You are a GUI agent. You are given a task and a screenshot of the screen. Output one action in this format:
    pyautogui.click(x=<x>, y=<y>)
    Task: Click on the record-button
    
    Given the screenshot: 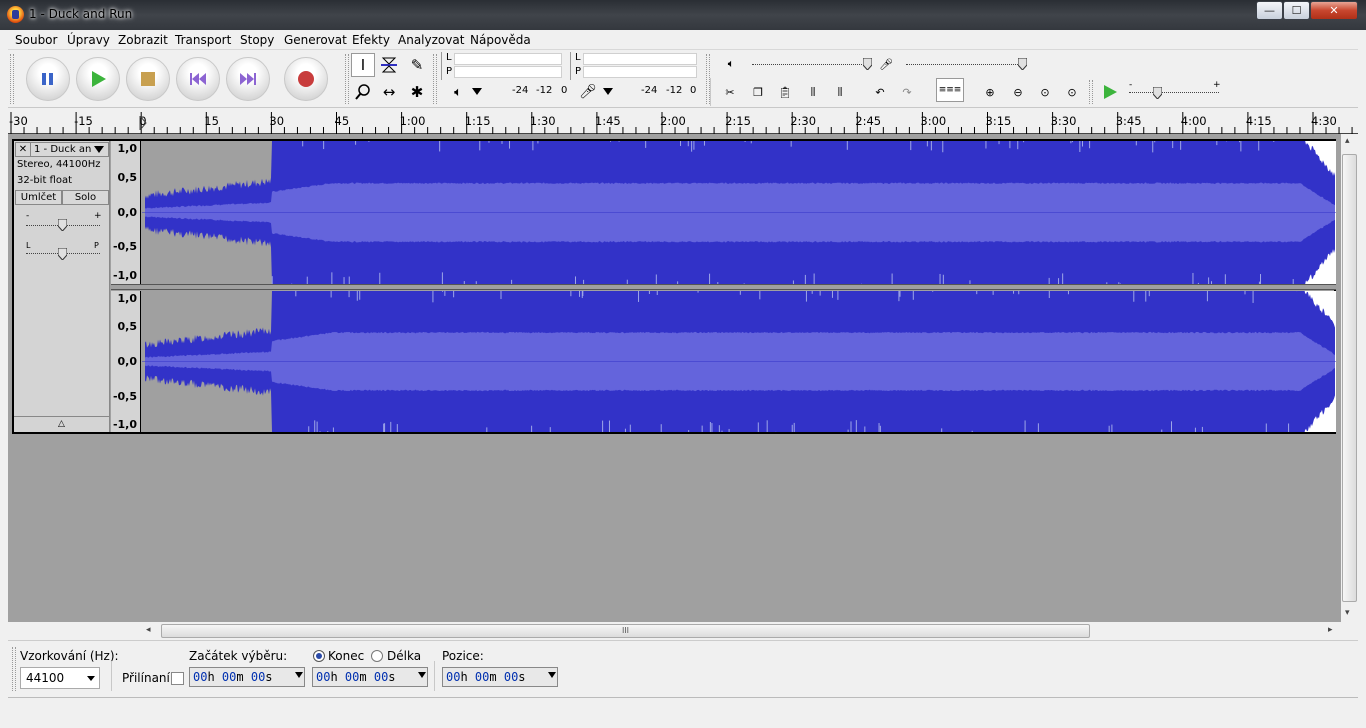 What is the action you would take?
    pyautogui.click(x=306, y=79)
    